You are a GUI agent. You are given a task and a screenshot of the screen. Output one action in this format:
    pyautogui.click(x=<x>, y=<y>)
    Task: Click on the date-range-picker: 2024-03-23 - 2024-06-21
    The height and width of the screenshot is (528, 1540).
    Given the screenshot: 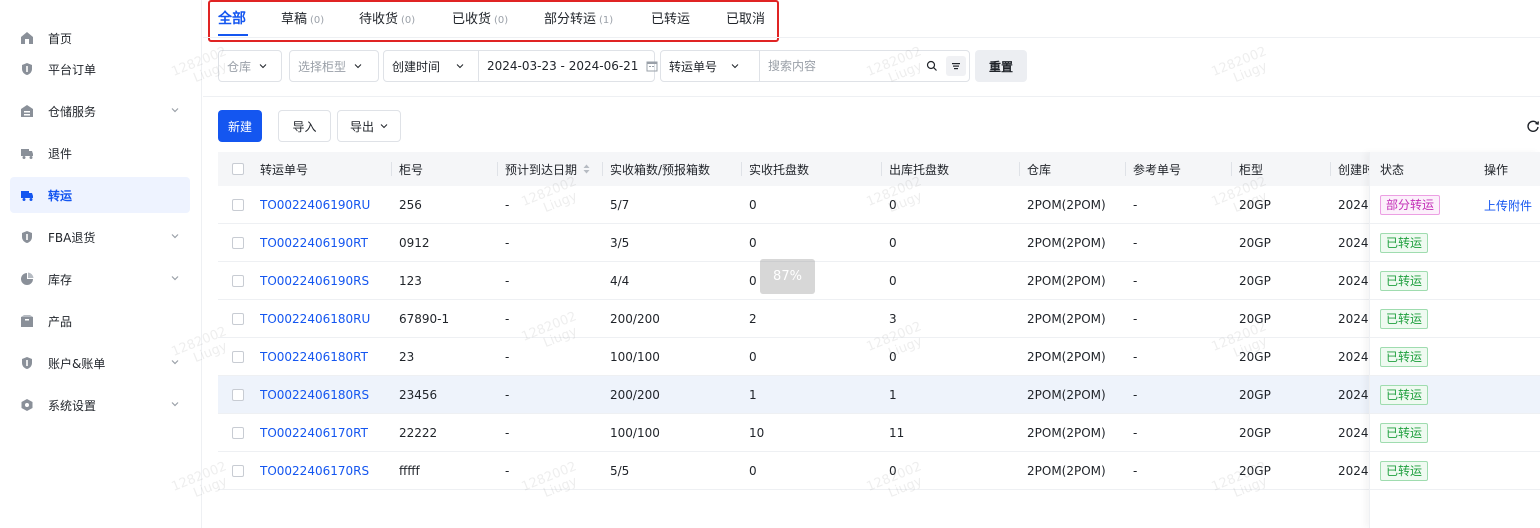 What is the action you would take?
    pyautogui.click(x=568, y=66)
    